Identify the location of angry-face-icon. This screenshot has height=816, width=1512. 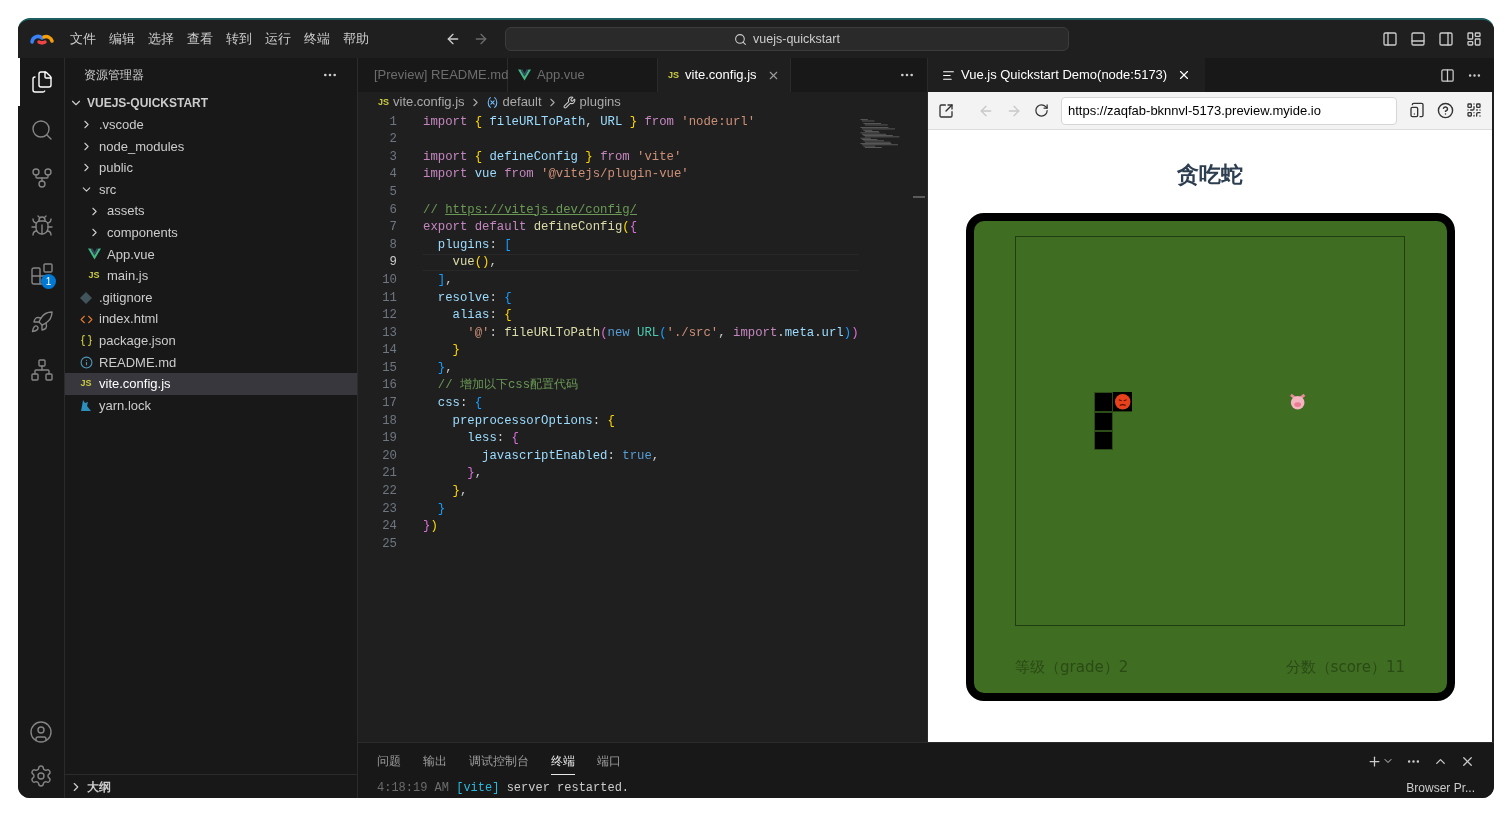
(1123, 402).